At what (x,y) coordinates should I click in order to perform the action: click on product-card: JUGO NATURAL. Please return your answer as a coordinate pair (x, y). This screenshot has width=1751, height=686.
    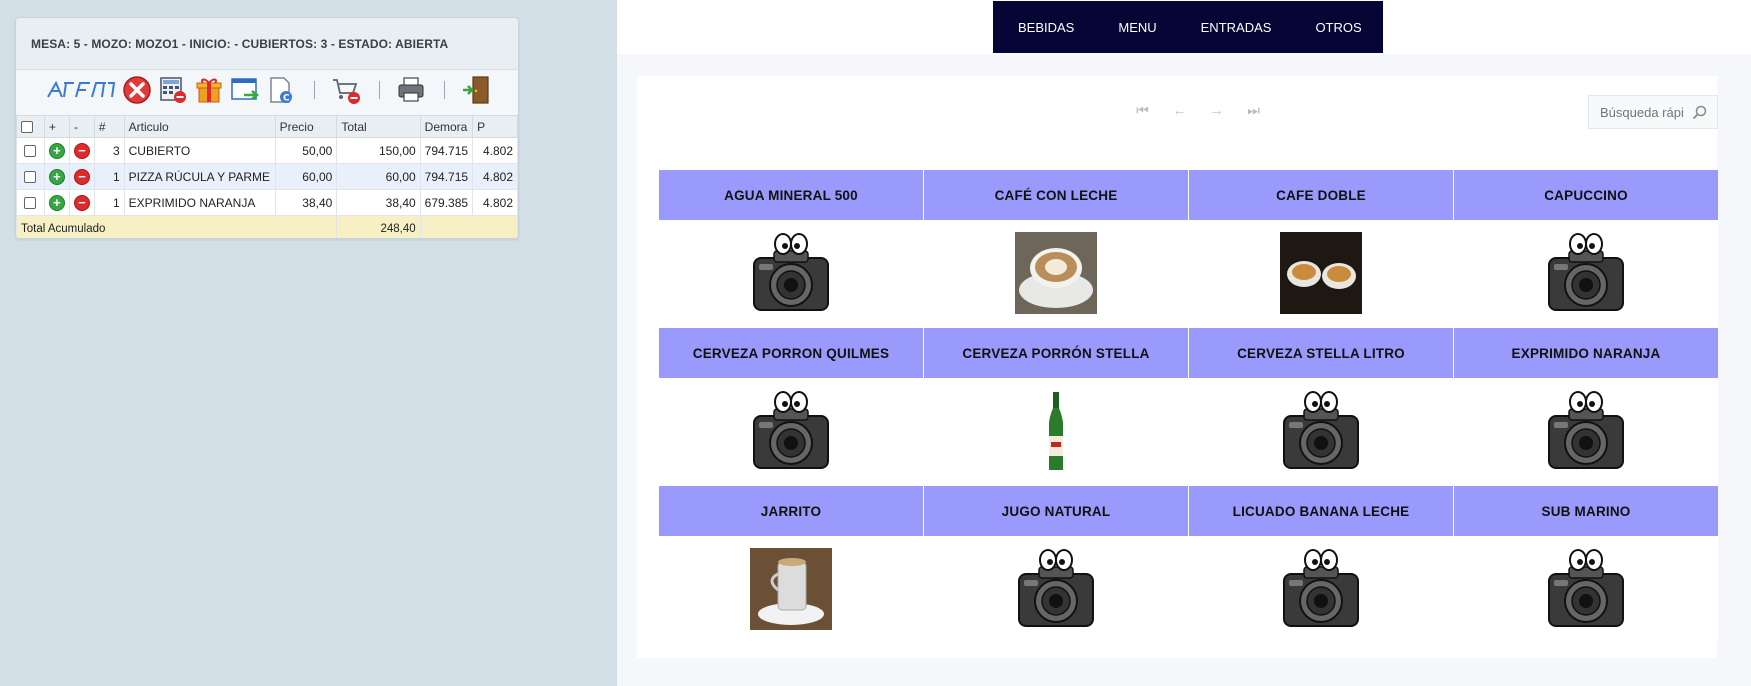
    Looking at the image, I should click on (1056, 564).